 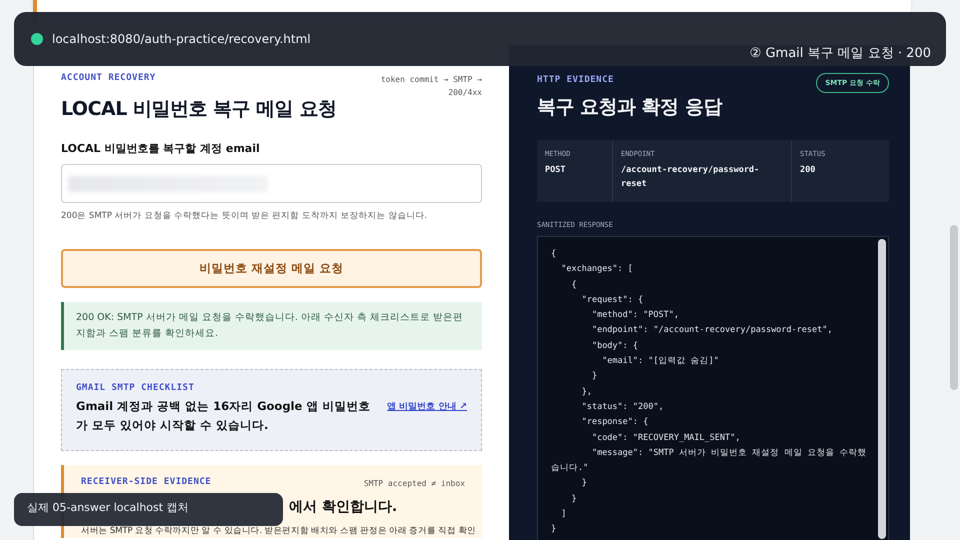 What do you see at coordinates (622, 407) in the screenshot?
I see `code-line: "status": "200",` at bounding box center [622, 407].